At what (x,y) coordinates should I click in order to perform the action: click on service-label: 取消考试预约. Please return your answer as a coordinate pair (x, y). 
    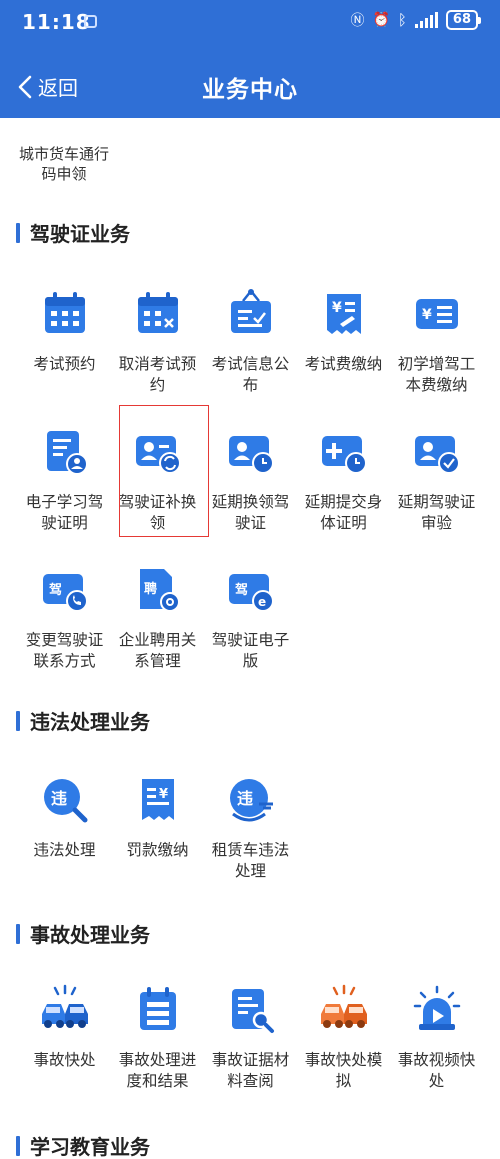
    Looking at the image, I should click on (157, 374).